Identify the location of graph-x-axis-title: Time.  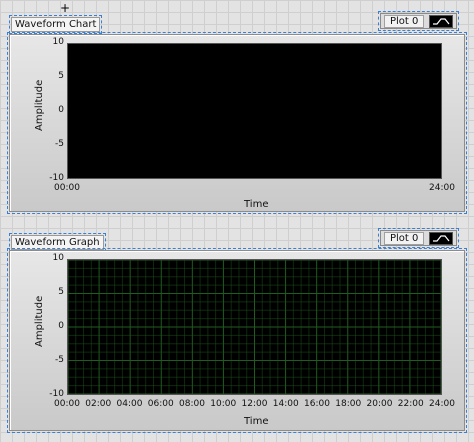
(256, 421).